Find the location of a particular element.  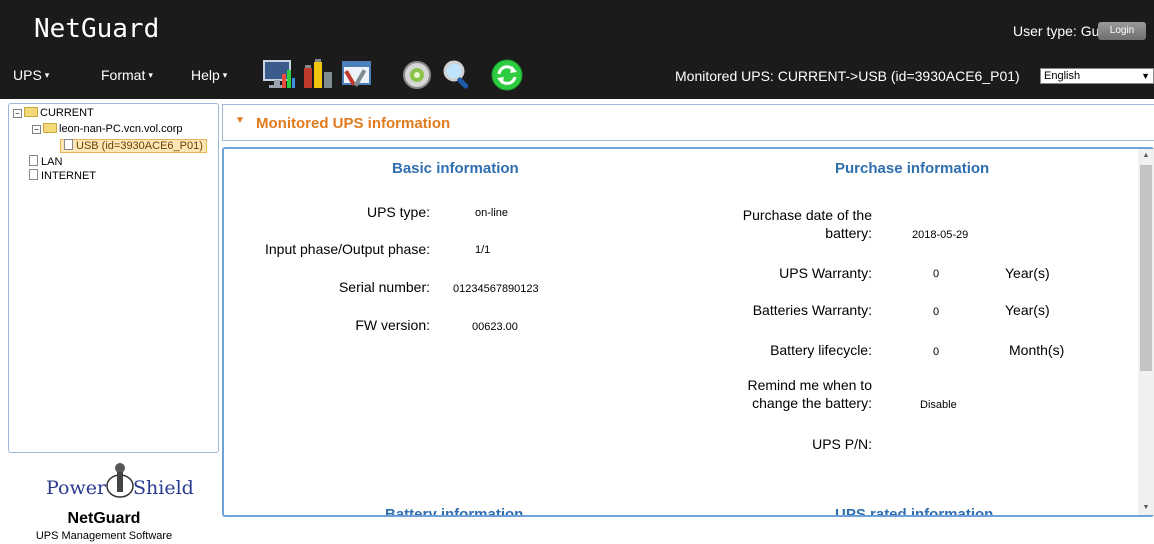

batteries-warranty-value: 0 is located at coordinates (936, 312).